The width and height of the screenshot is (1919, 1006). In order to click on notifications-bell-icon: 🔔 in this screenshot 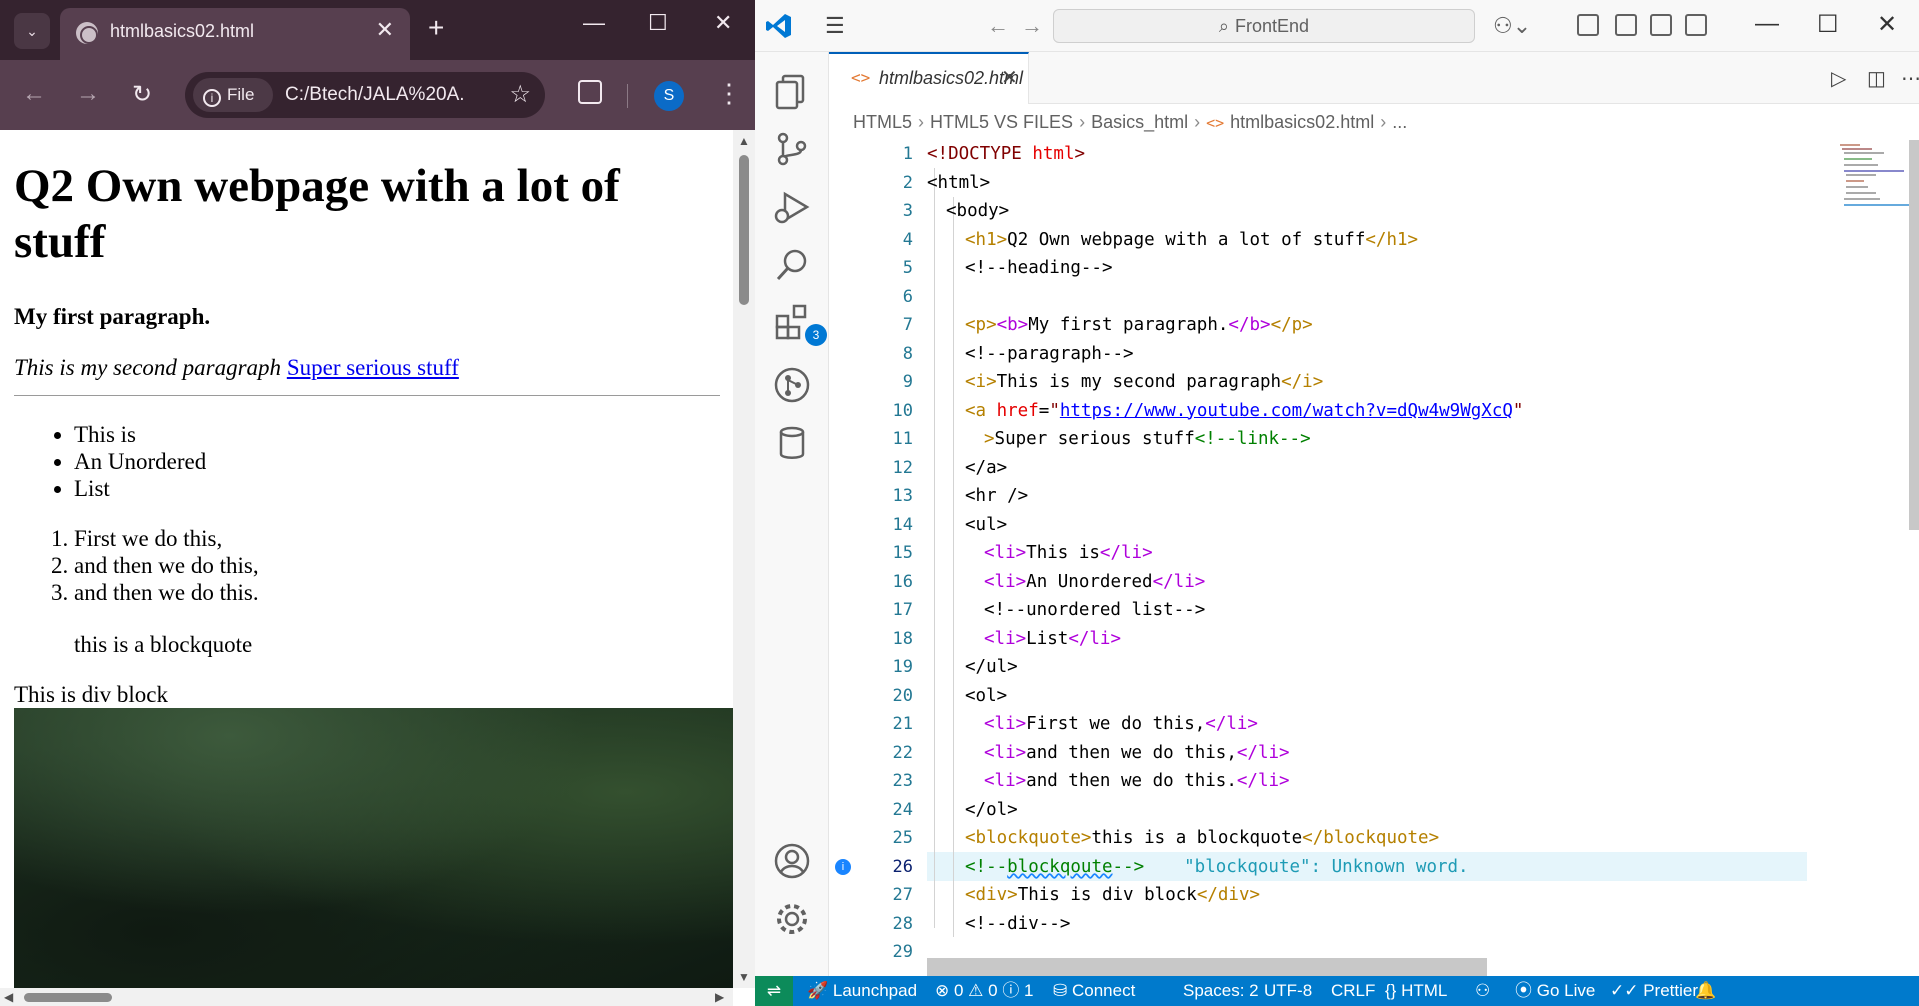, I will do `click(1705, 991)`.